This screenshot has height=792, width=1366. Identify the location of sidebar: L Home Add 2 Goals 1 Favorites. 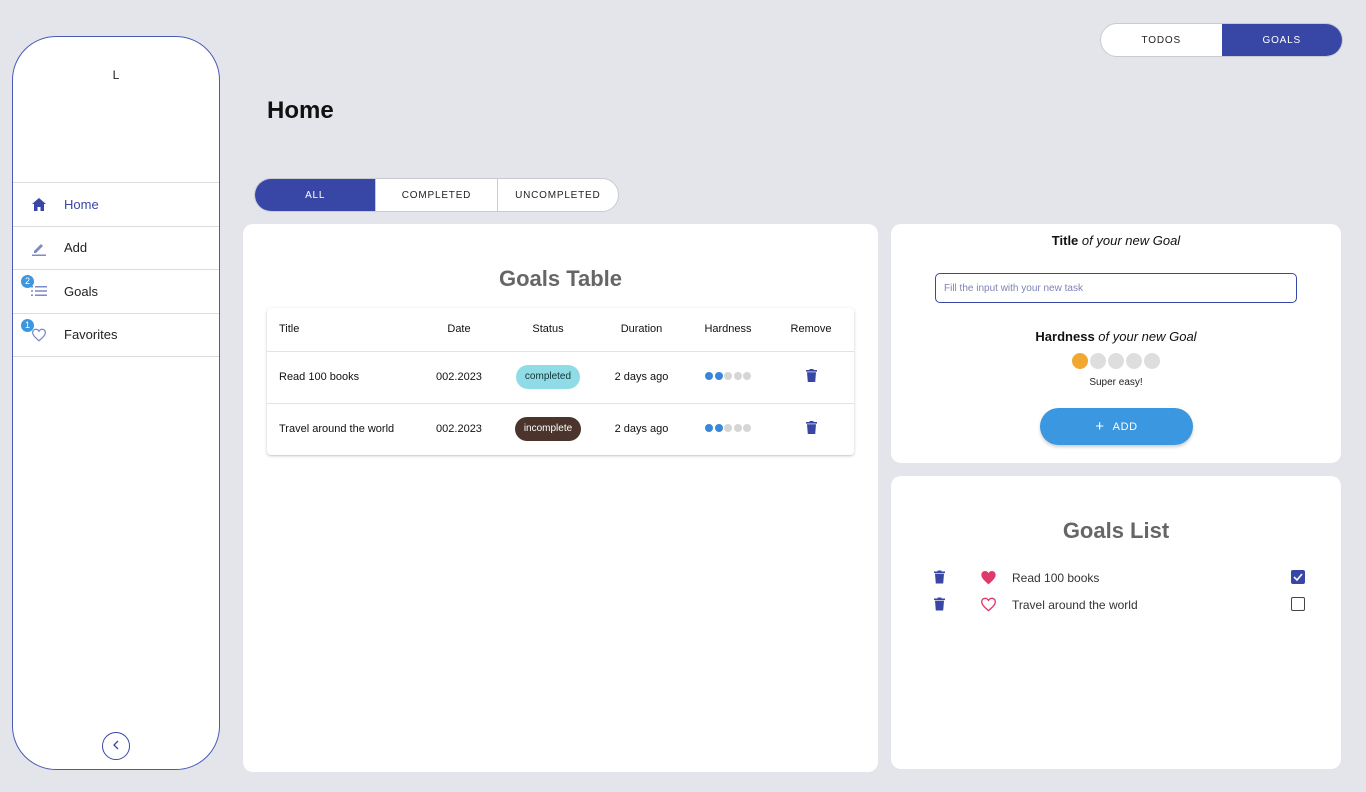
(116, 403).